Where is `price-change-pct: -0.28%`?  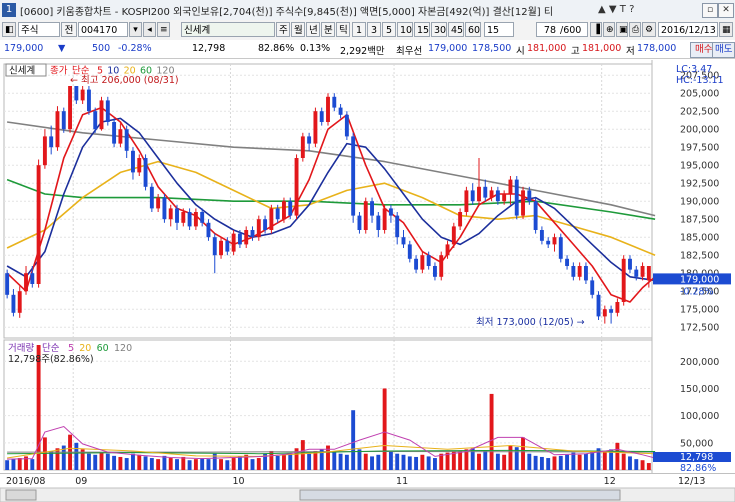 price-change-pct: -0.28% is located at coordinates (135, 48).